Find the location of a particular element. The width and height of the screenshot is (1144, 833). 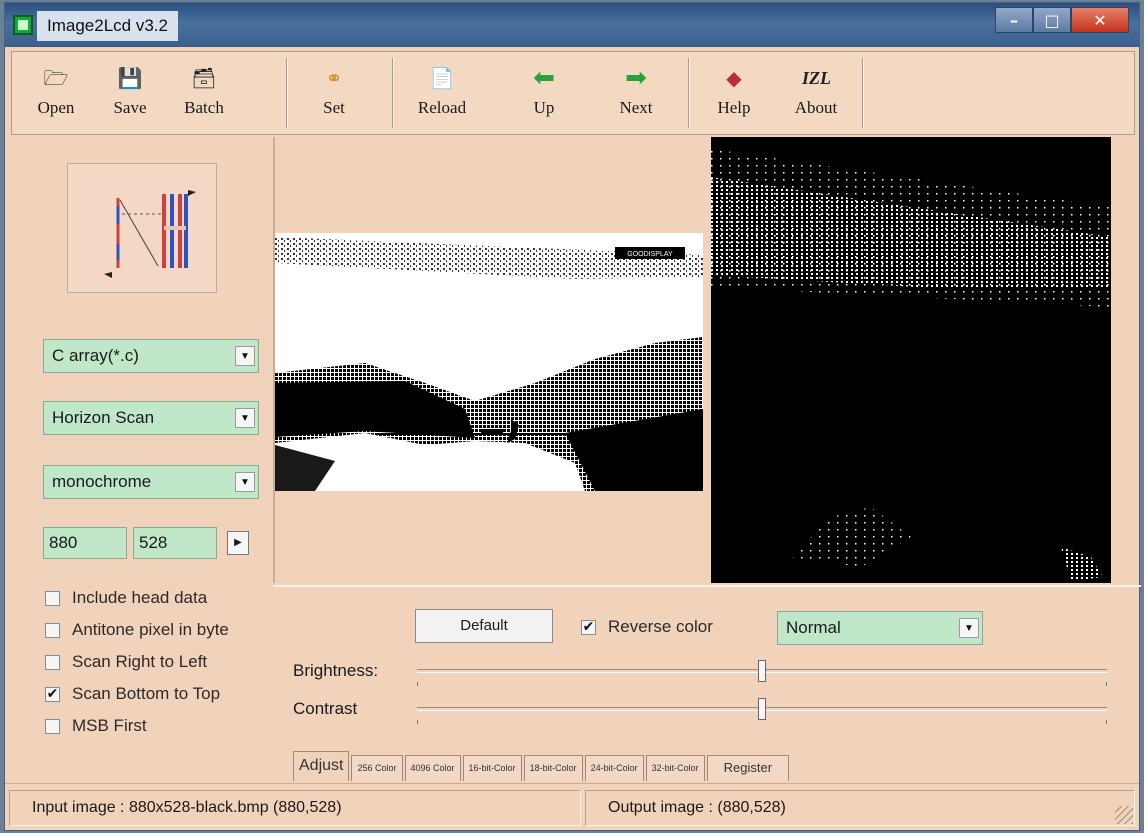

output-type-select: C array(*.c) ▼ is located at coordinates (151, 356).